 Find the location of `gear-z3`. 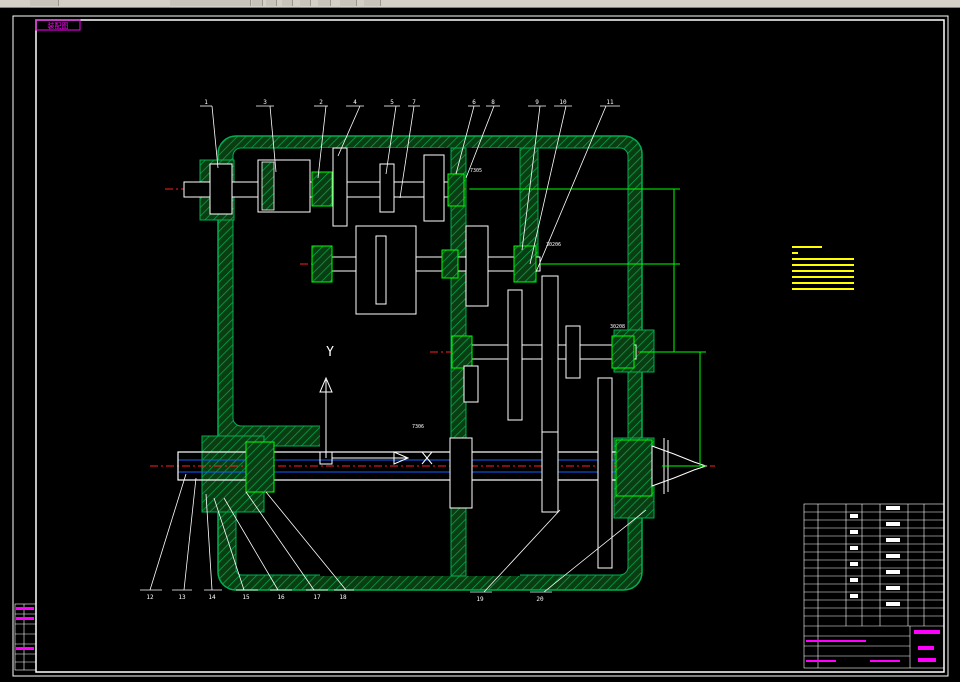

gear-z3 is located at coordinates (434, 188).